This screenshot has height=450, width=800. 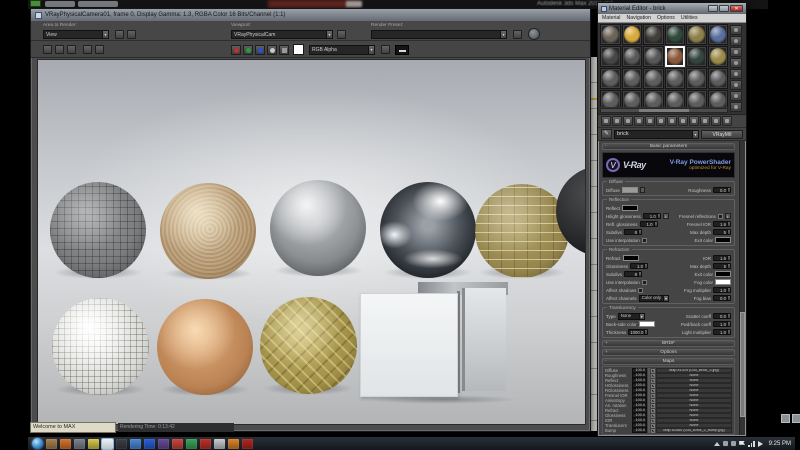 What do you see at coordinates (736, 74) in the screenshot?
I see `video-color-check-icon` at bounding box center [736, 74].